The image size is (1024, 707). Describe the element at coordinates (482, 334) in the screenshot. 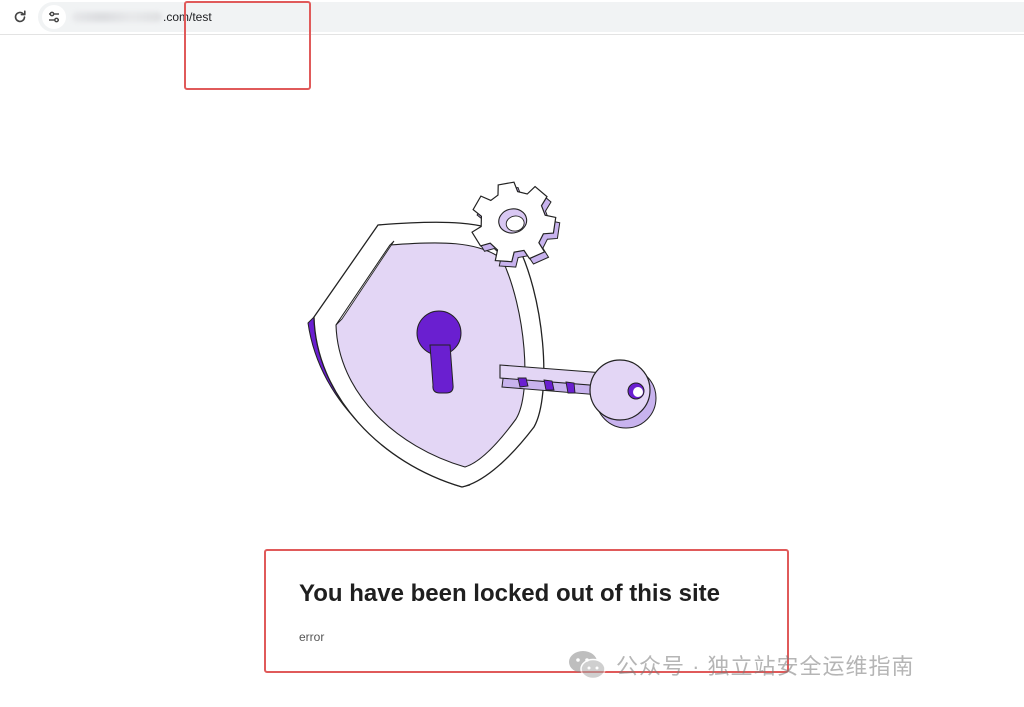

I see `lockout-illustration` at that location.